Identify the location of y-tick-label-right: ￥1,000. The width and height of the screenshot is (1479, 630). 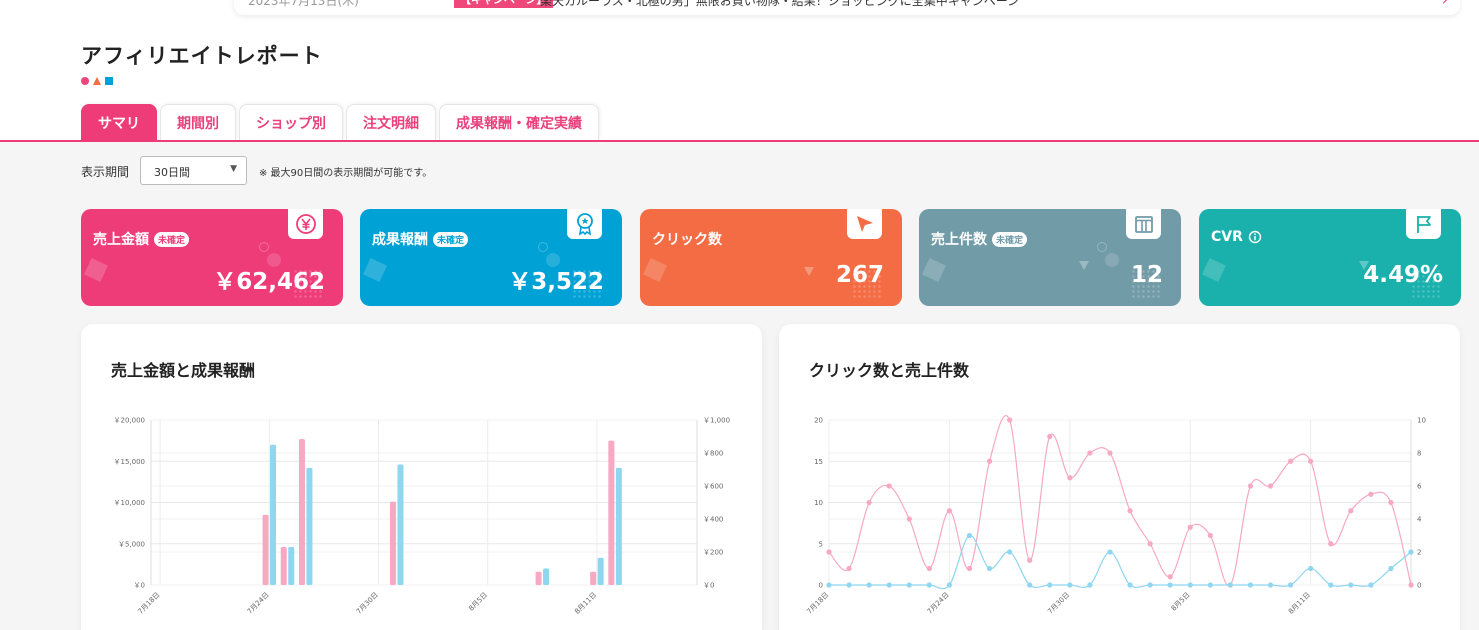
(716, 421).